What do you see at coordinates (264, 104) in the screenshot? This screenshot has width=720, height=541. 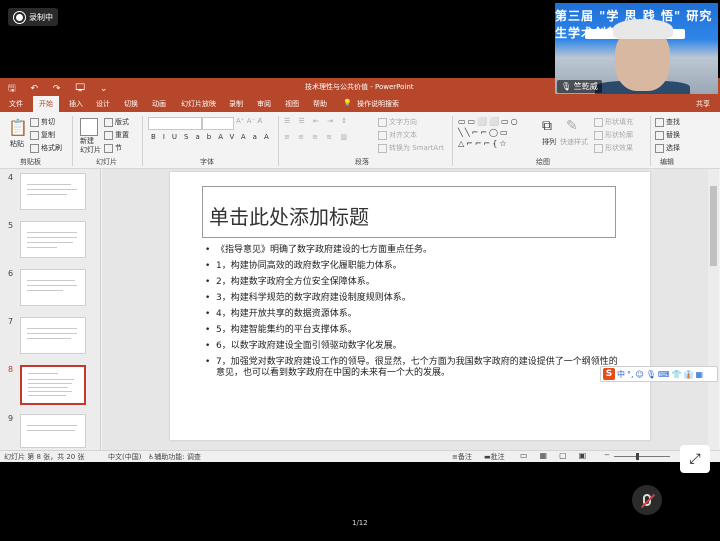 I see `tab-review: 审阅` at bounding box center [264, 104].